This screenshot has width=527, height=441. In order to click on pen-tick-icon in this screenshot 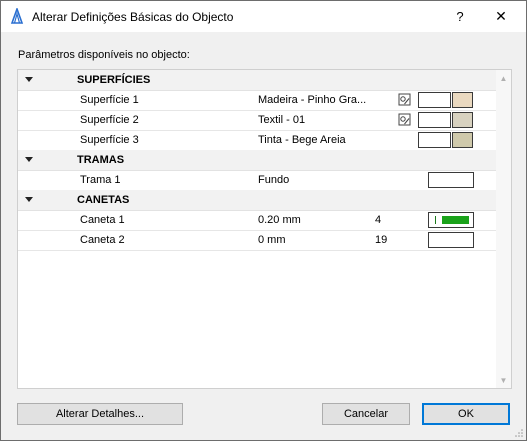, I will do `click(435, 220)`.